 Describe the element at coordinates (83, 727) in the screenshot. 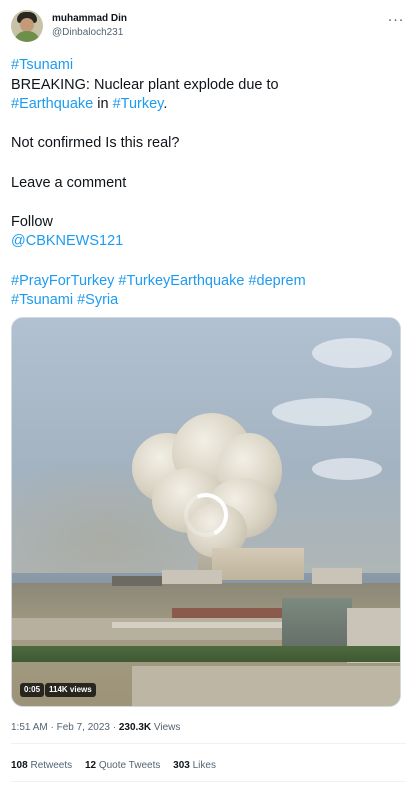

I see `tweet-date: Feb 7, 2023` at that location.